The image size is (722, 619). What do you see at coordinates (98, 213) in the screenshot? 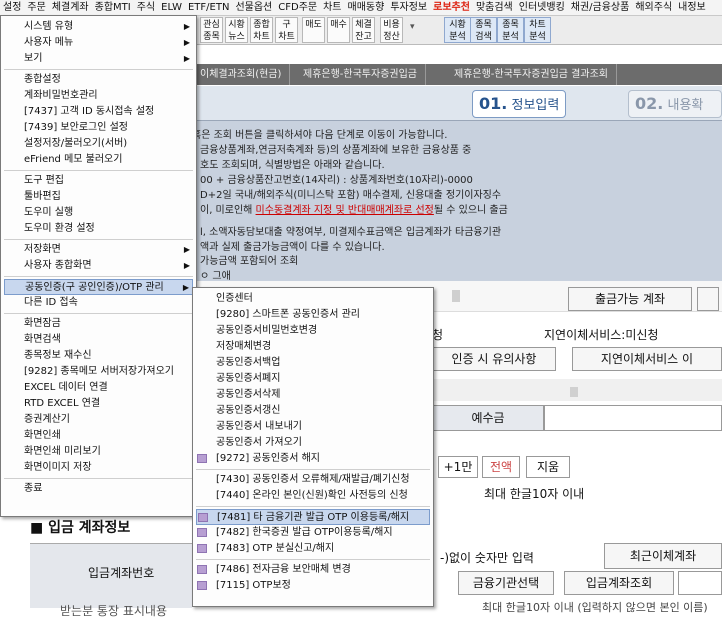
I see `main_menu-item-13: 도우미 실행` at bounding box center [98, 213].